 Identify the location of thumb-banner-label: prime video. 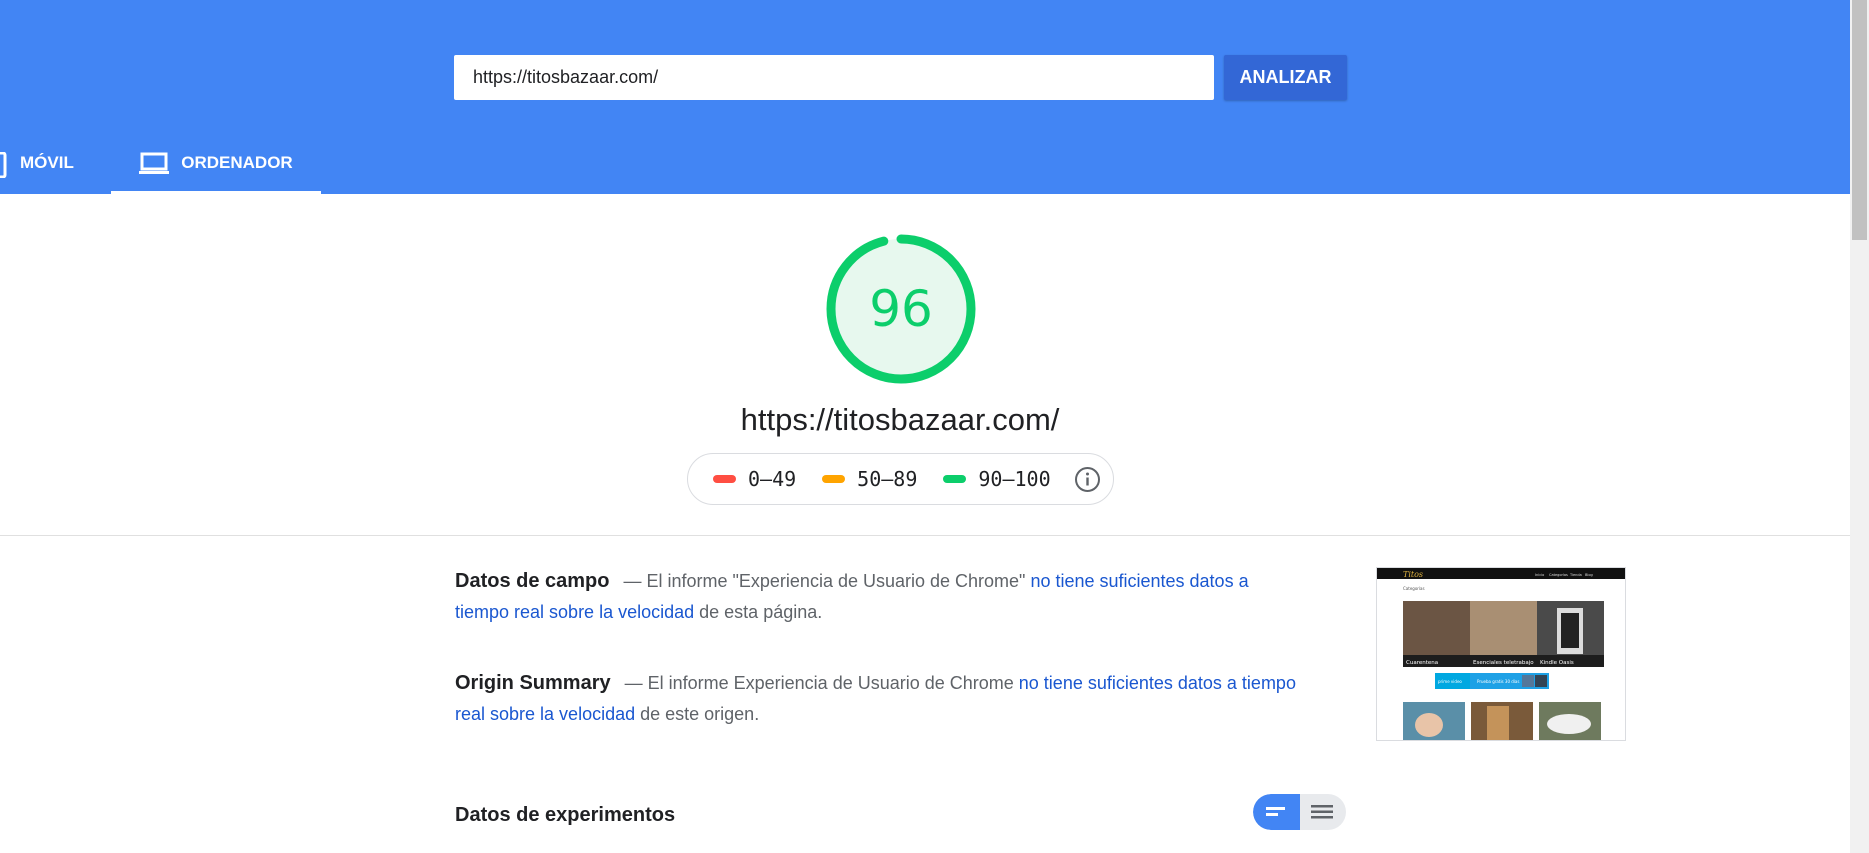
(1450, 681).